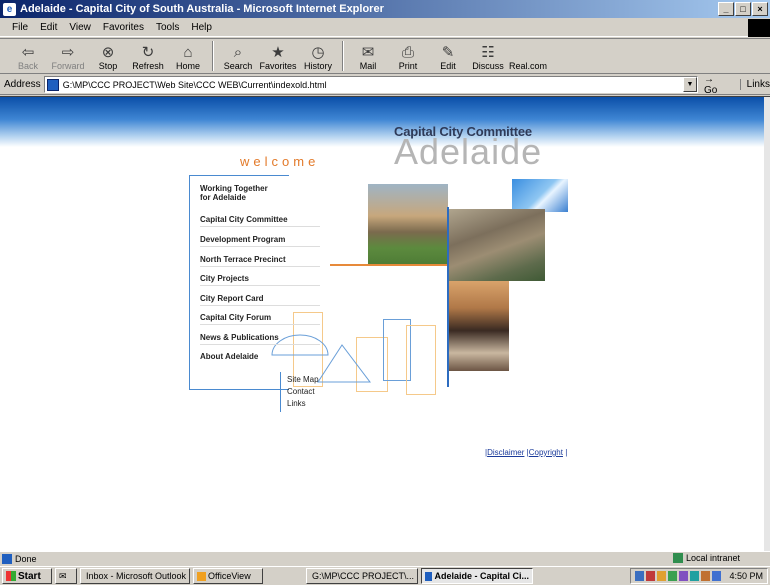  Describe the element at coordinates (448, 297) in the screenshot. I see `accent-line-blue` at that location.